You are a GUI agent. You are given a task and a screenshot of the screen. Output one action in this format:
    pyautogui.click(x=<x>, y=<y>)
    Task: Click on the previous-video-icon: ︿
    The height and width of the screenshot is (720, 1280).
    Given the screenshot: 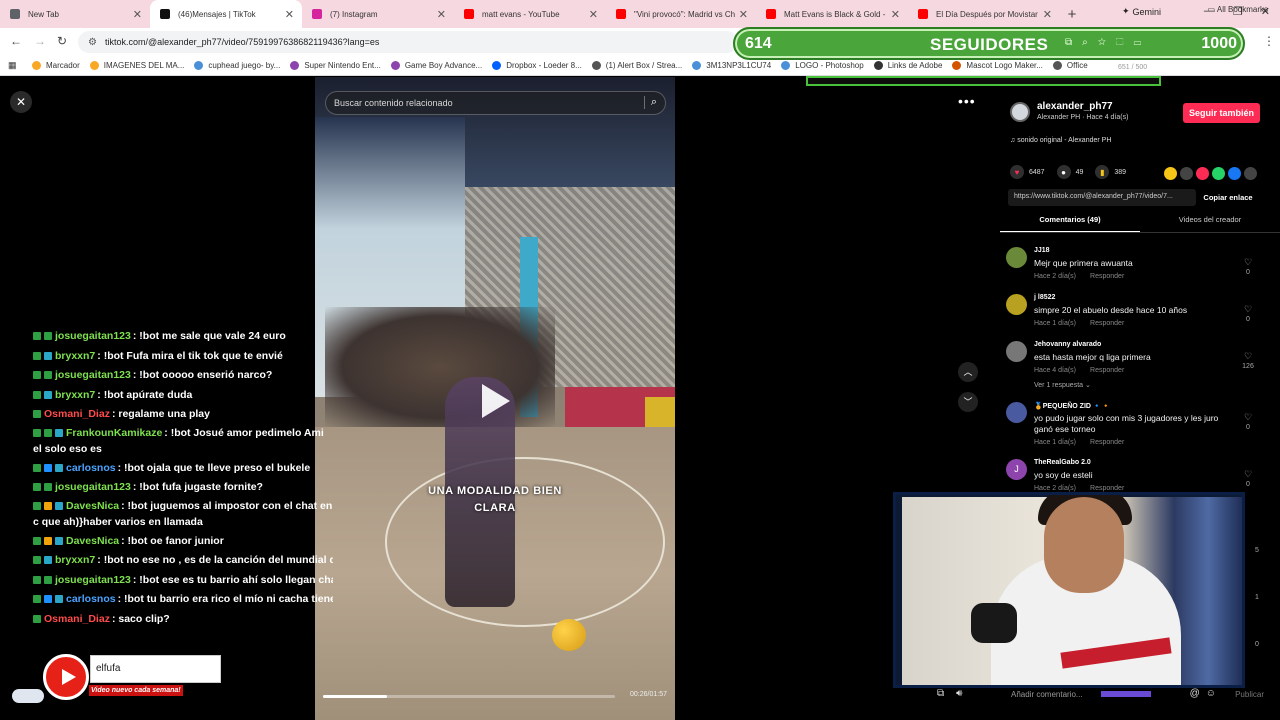 What is the action you would take?
    pyautogui.click(x=968, y=372)
    